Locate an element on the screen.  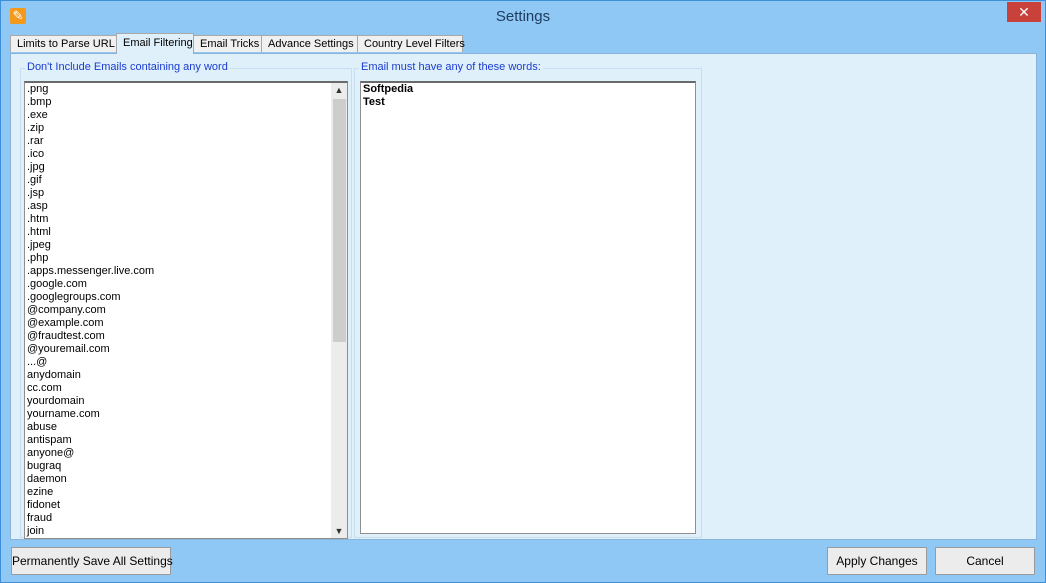
list-item: .gif is located at coordinates (186, 180).